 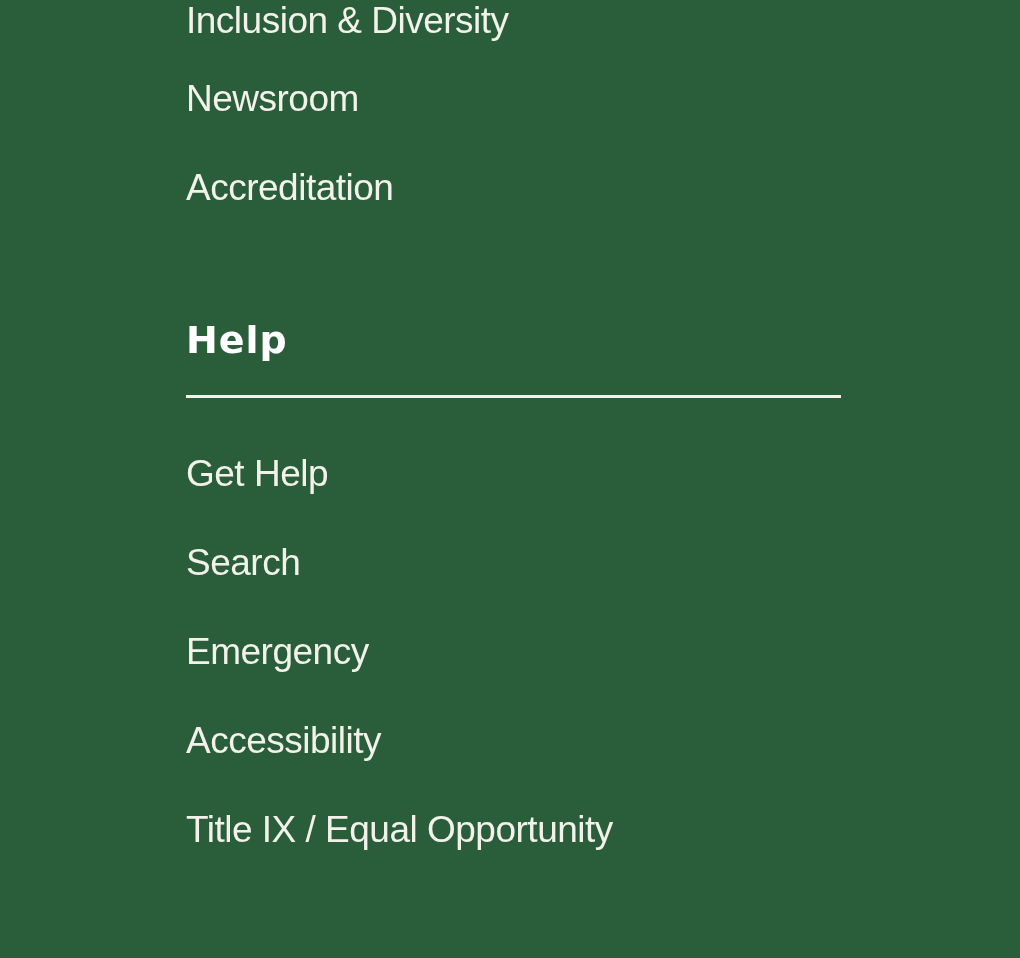 What do you see at coordinates (290, 187) in the screenshot?
I see `footer-link: Accreditation` at bounding box center [290, 187].